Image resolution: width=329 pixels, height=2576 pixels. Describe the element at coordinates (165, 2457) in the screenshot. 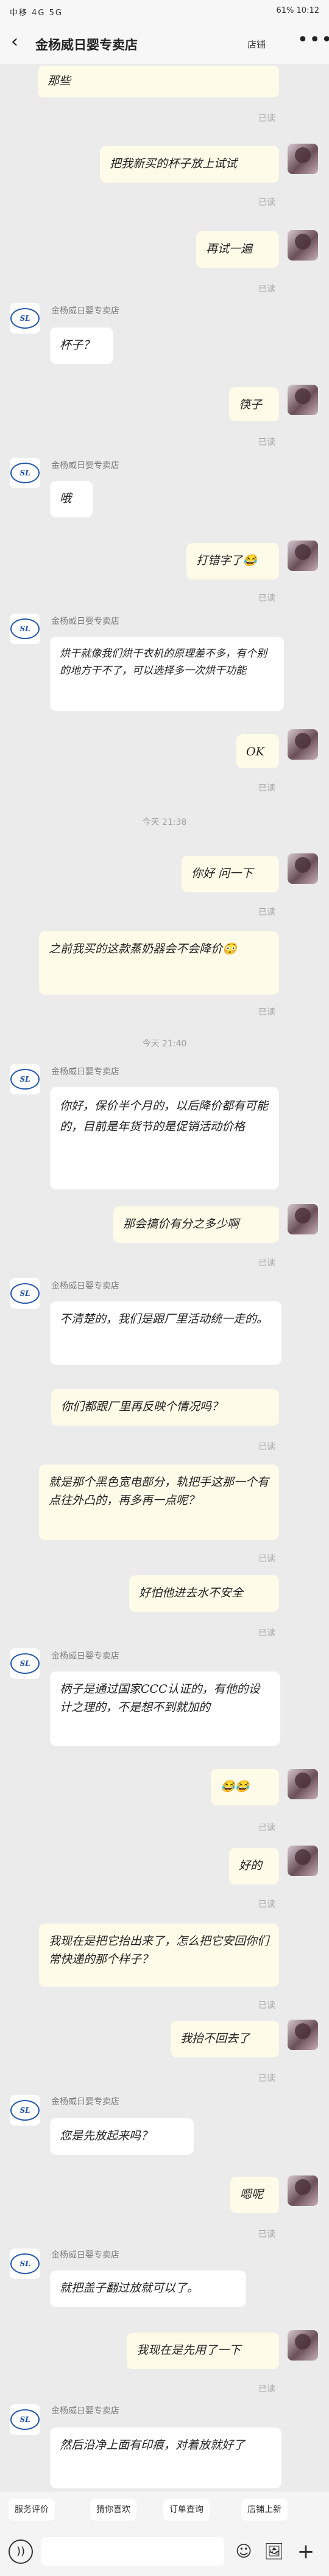

I see `message-bubble: 然后沿净上面有印痕，对着放就好了` at that location.